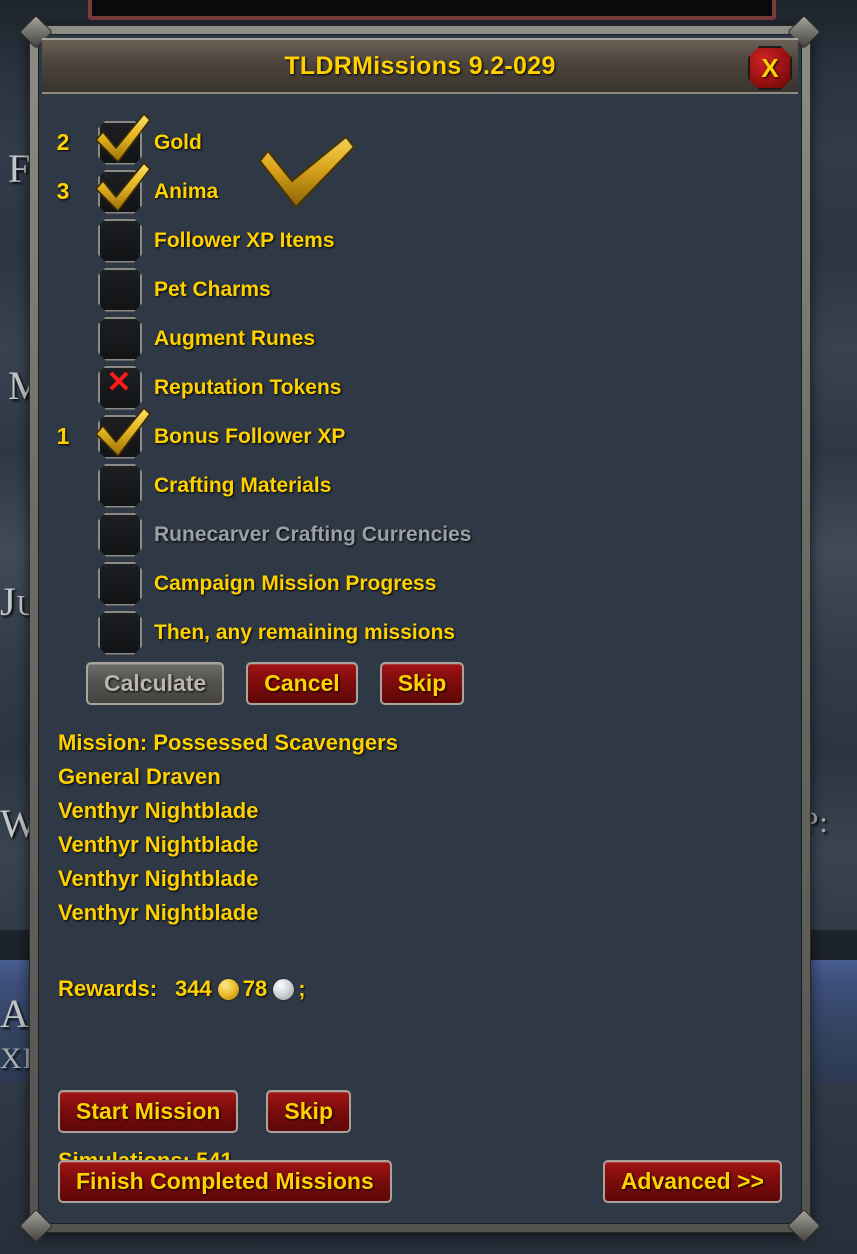 The image size is (857, 1254). What do you see at coordinates (212, 289) in the screenshot?
I see `reward-filter-label: Pet Charms` at bounding box center [212, 289].